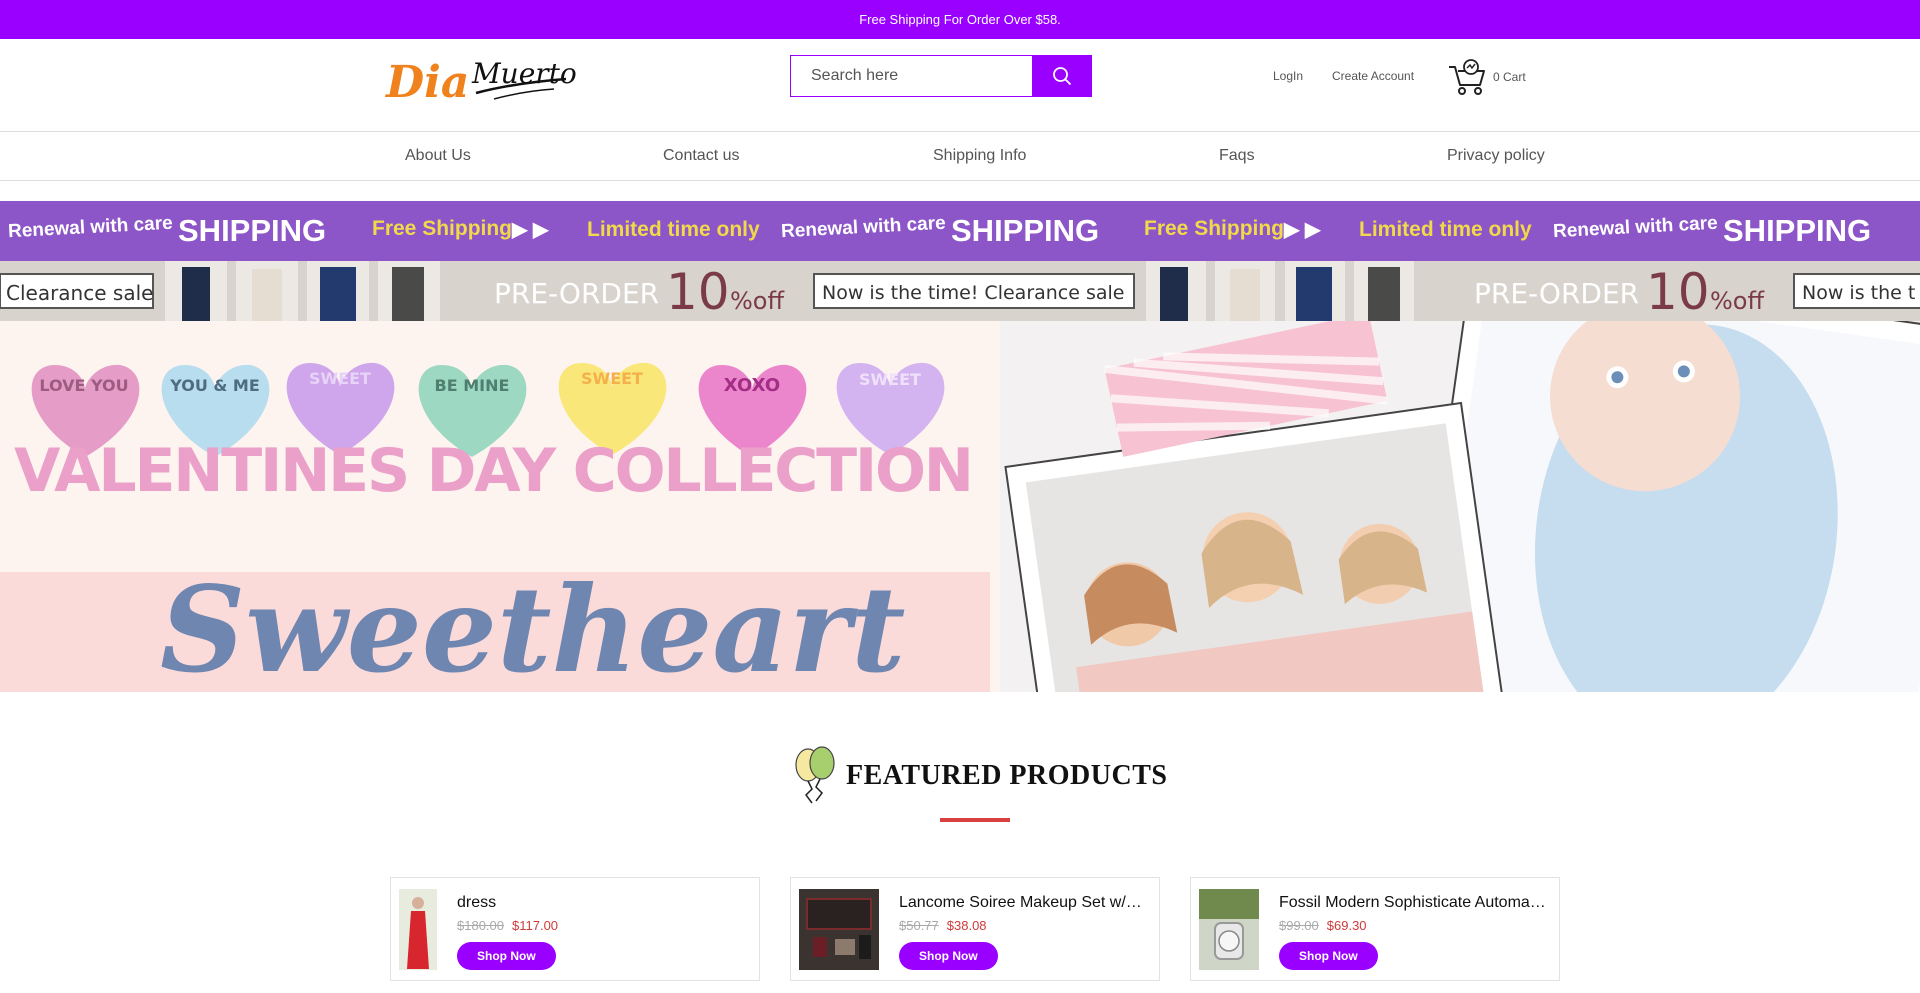  What do you see at coordinates (494, 471) in the screenshot?
I see `hero-headline: VALENTINES DAY COLLECTION` at bounding box center [494, 471].